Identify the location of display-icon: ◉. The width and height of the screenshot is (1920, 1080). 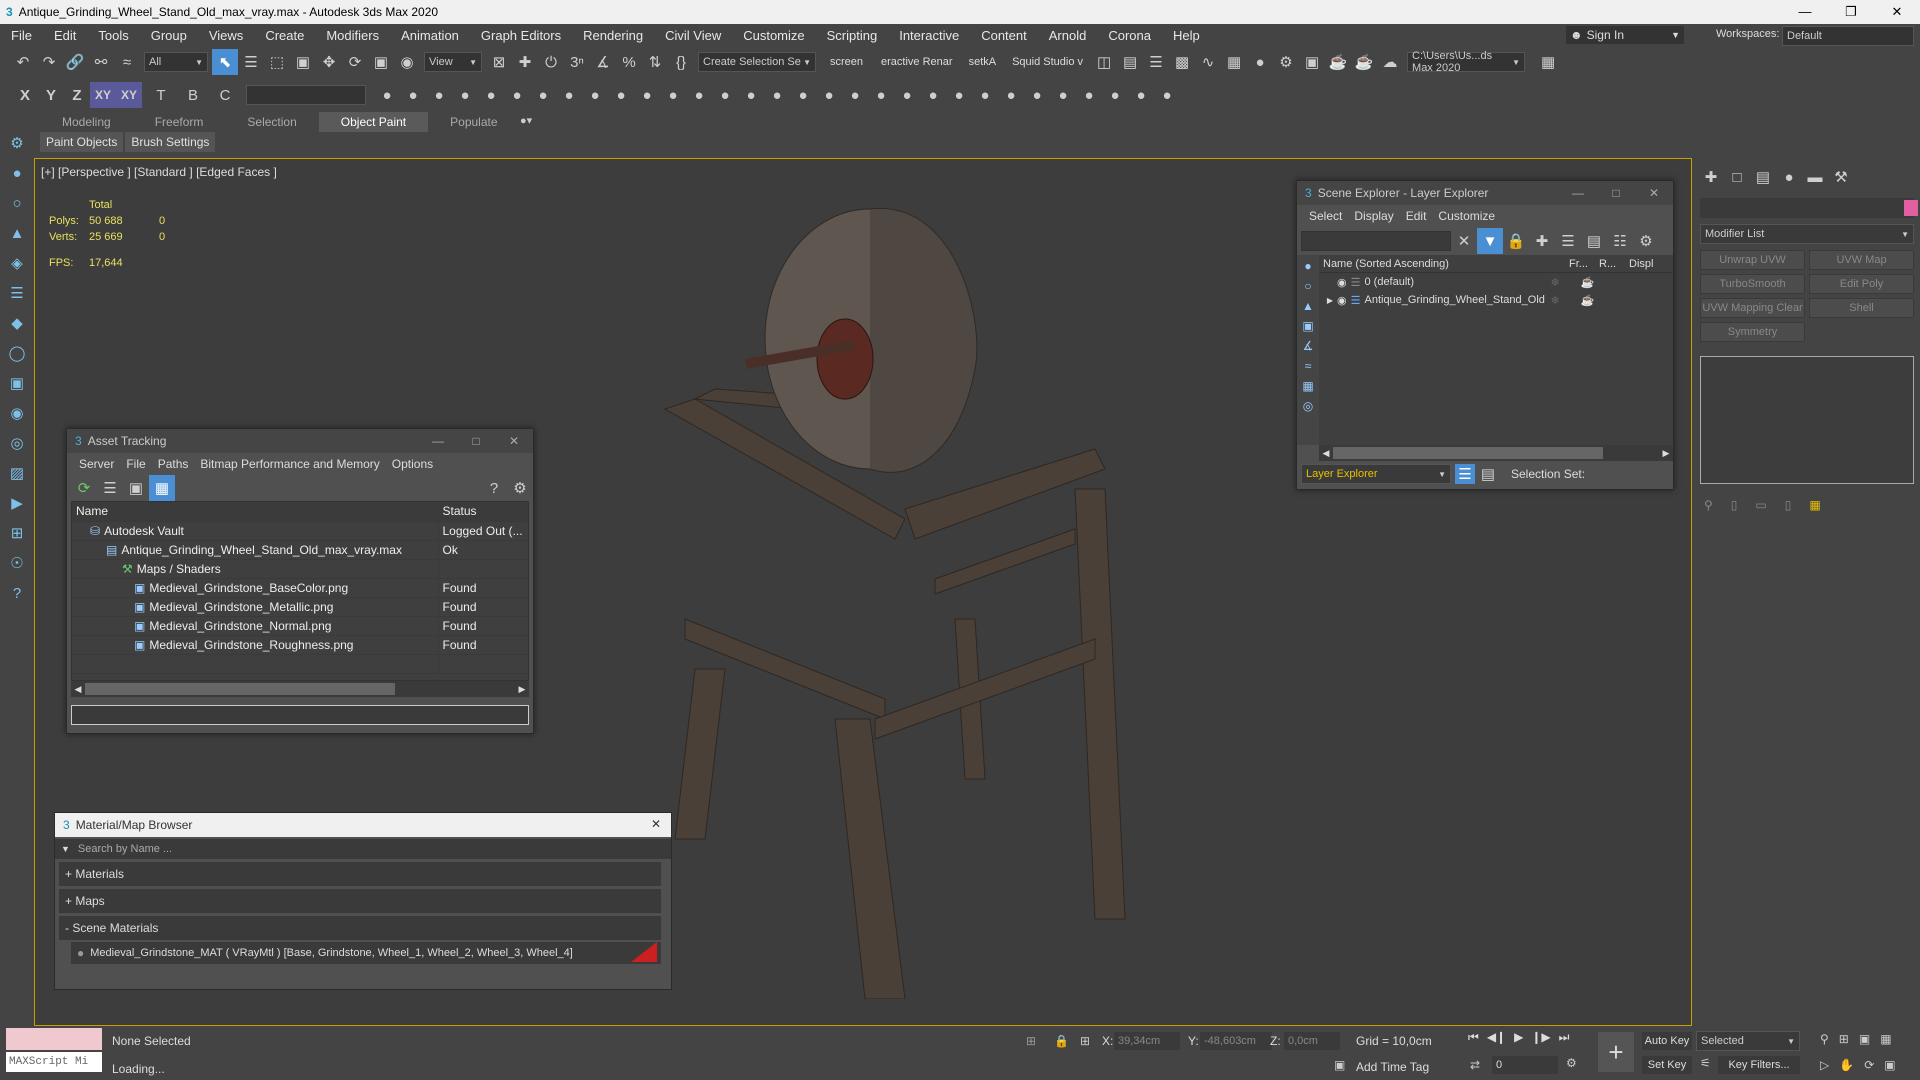
(17, 413).